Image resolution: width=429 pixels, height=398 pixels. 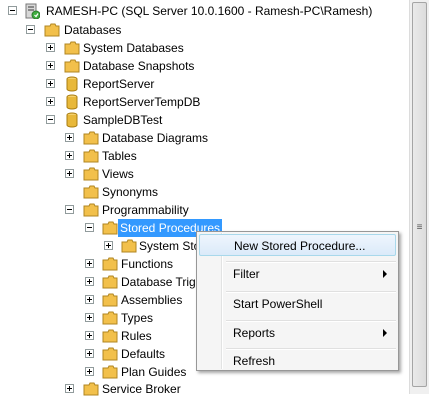 What do you see at coordinates (145, 210) in the screenshot?
I see `tree-label: Programmability` at bounding box center [145, 210].